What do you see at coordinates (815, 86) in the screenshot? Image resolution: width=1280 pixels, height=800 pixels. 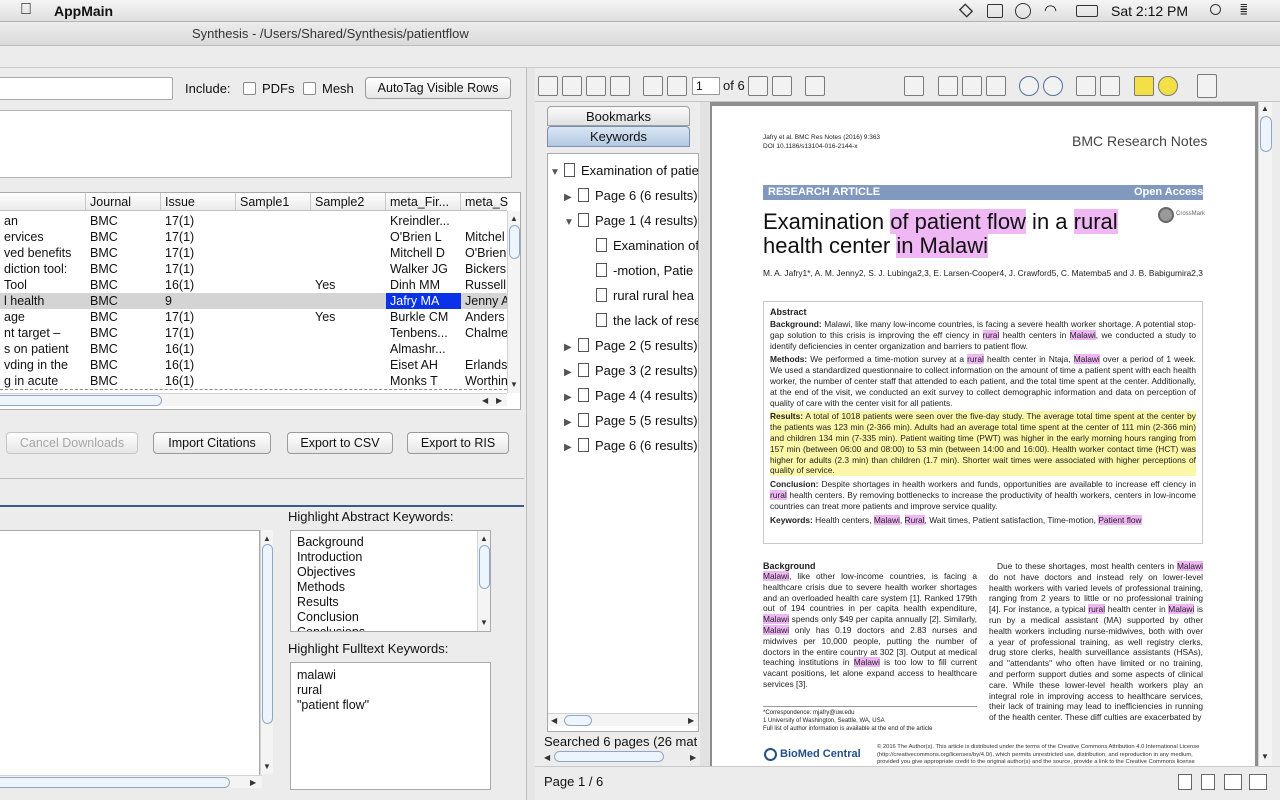 I see `zoom-out-icon` at bounding box center [815, 86].